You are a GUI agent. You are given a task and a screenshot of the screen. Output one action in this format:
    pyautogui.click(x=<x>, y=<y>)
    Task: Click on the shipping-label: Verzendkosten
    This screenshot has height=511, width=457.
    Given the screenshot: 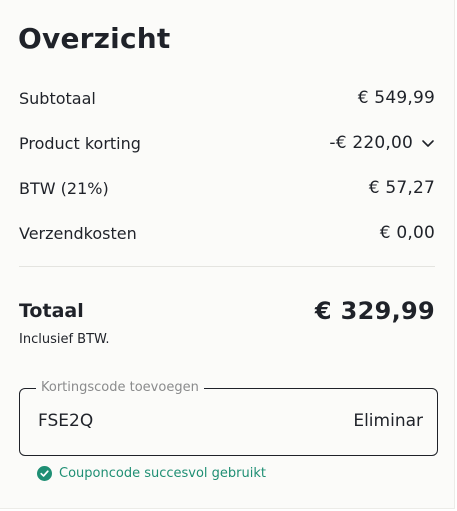 What is the action you would take?
    pyautogui.click(x=78, y=233)
    